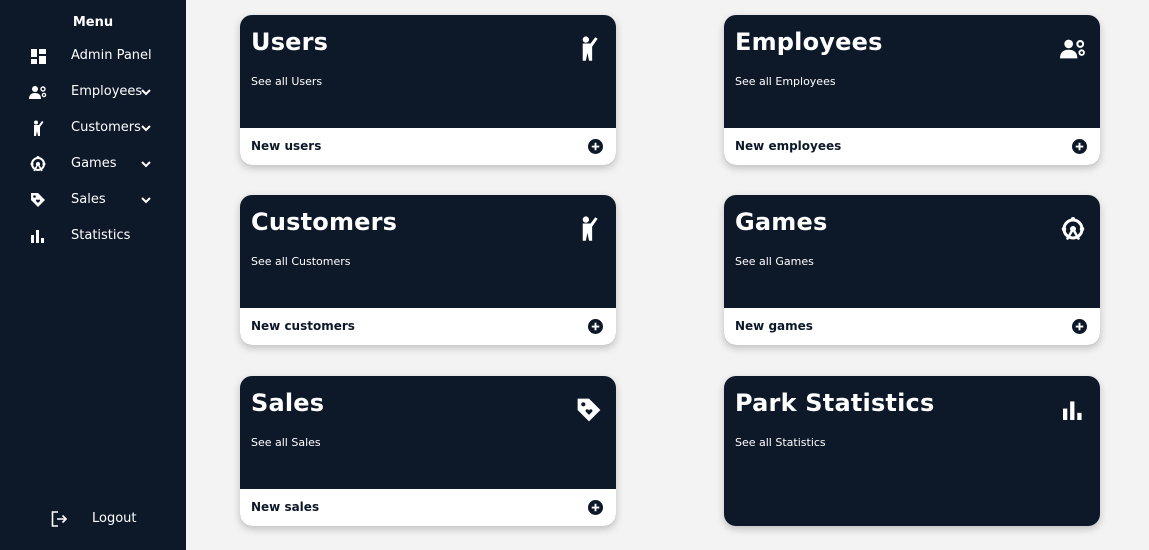 Image resolution: width=1149 pixels, height=550 pixels. I want to click on footer-label: New users, so click(286, 146).